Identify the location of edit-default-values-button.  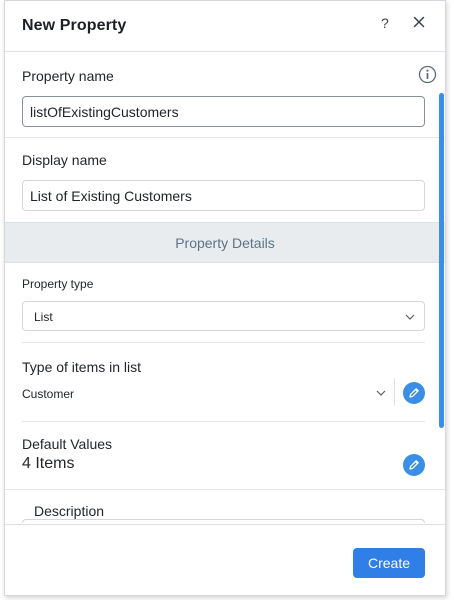
(414, 465).